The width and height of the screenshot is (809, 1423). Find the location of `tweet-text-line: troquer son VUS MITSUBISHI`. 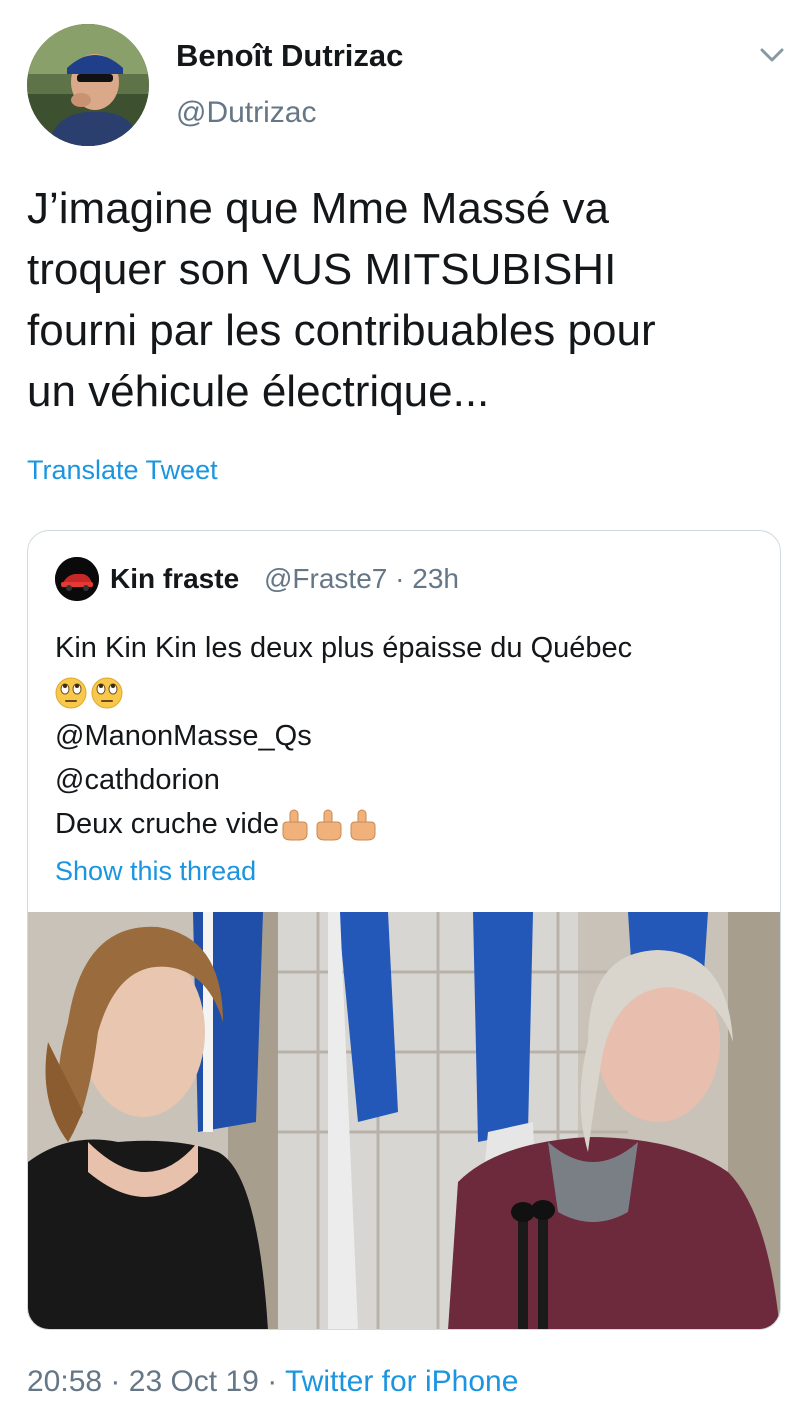

tweet-text-line: troquer son VUS MITSUBISHI is located at coordinates (322, 269).